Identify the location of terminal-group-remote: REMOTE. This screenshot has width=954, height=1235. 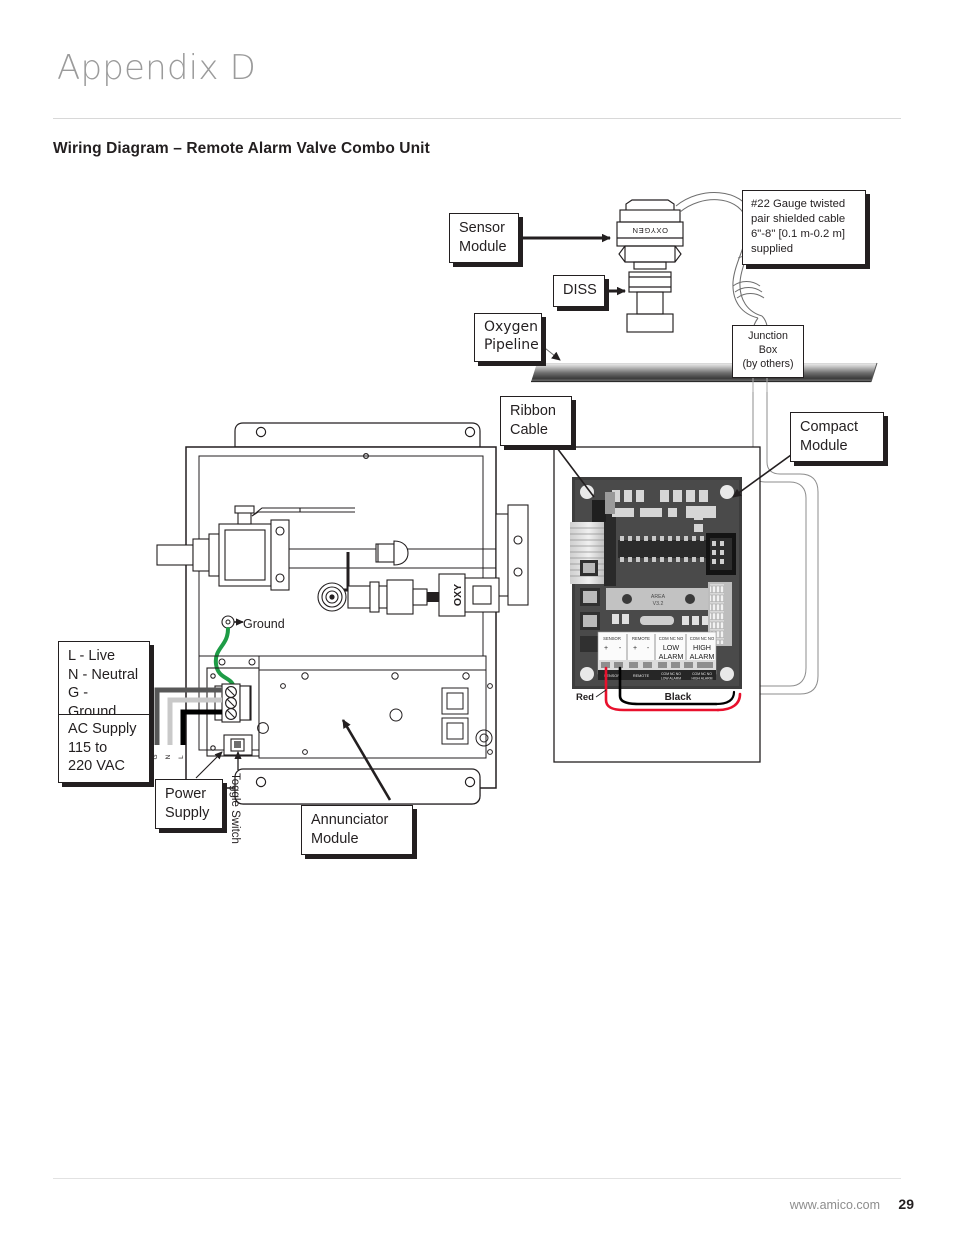
(641, 638).